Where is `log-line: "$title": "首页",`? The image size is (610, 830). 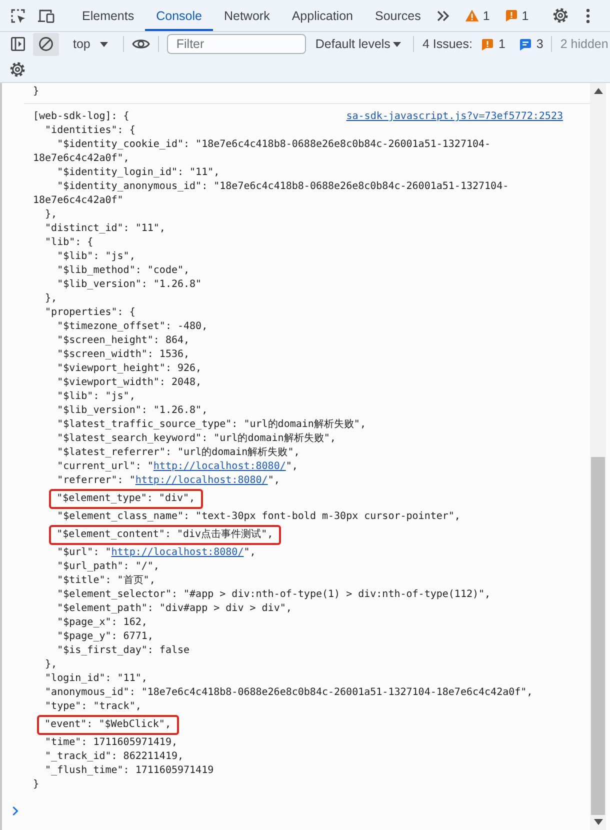 log-line: "$title": "首页", is located at coordinates (106, 580).